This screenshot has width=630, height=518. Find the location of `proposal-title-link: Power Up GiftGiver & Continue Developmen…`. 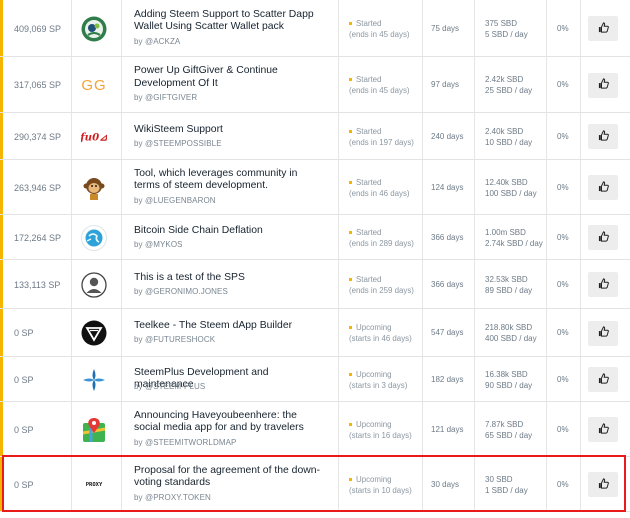

proposal-title-link: Power Up GiftGiver & Continue Developmen… is located at coordinates (229, 77).